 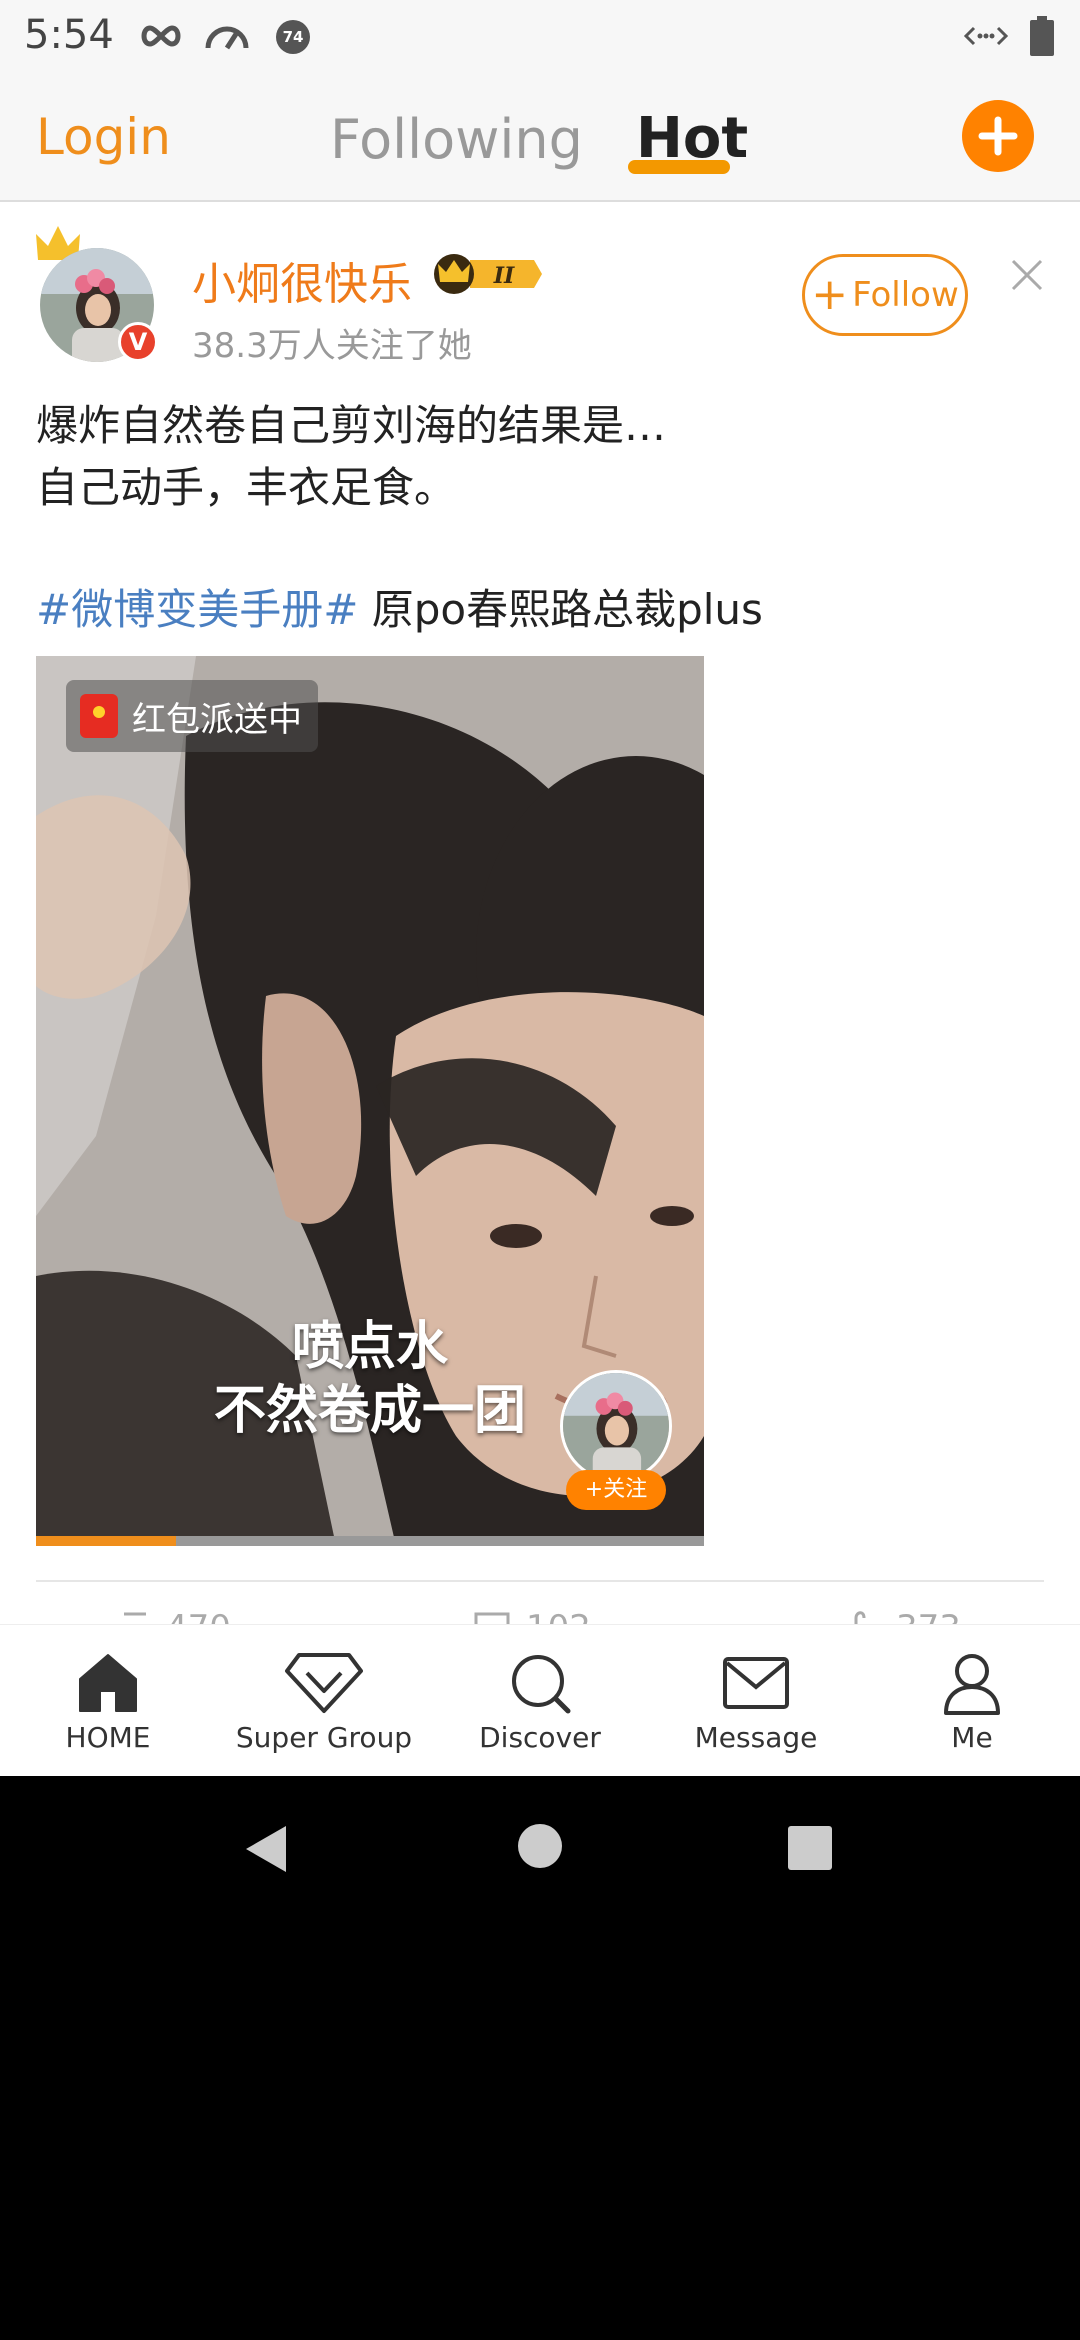 I want to click on author-name: 小炯很快乐, so click(x=302, y=280).